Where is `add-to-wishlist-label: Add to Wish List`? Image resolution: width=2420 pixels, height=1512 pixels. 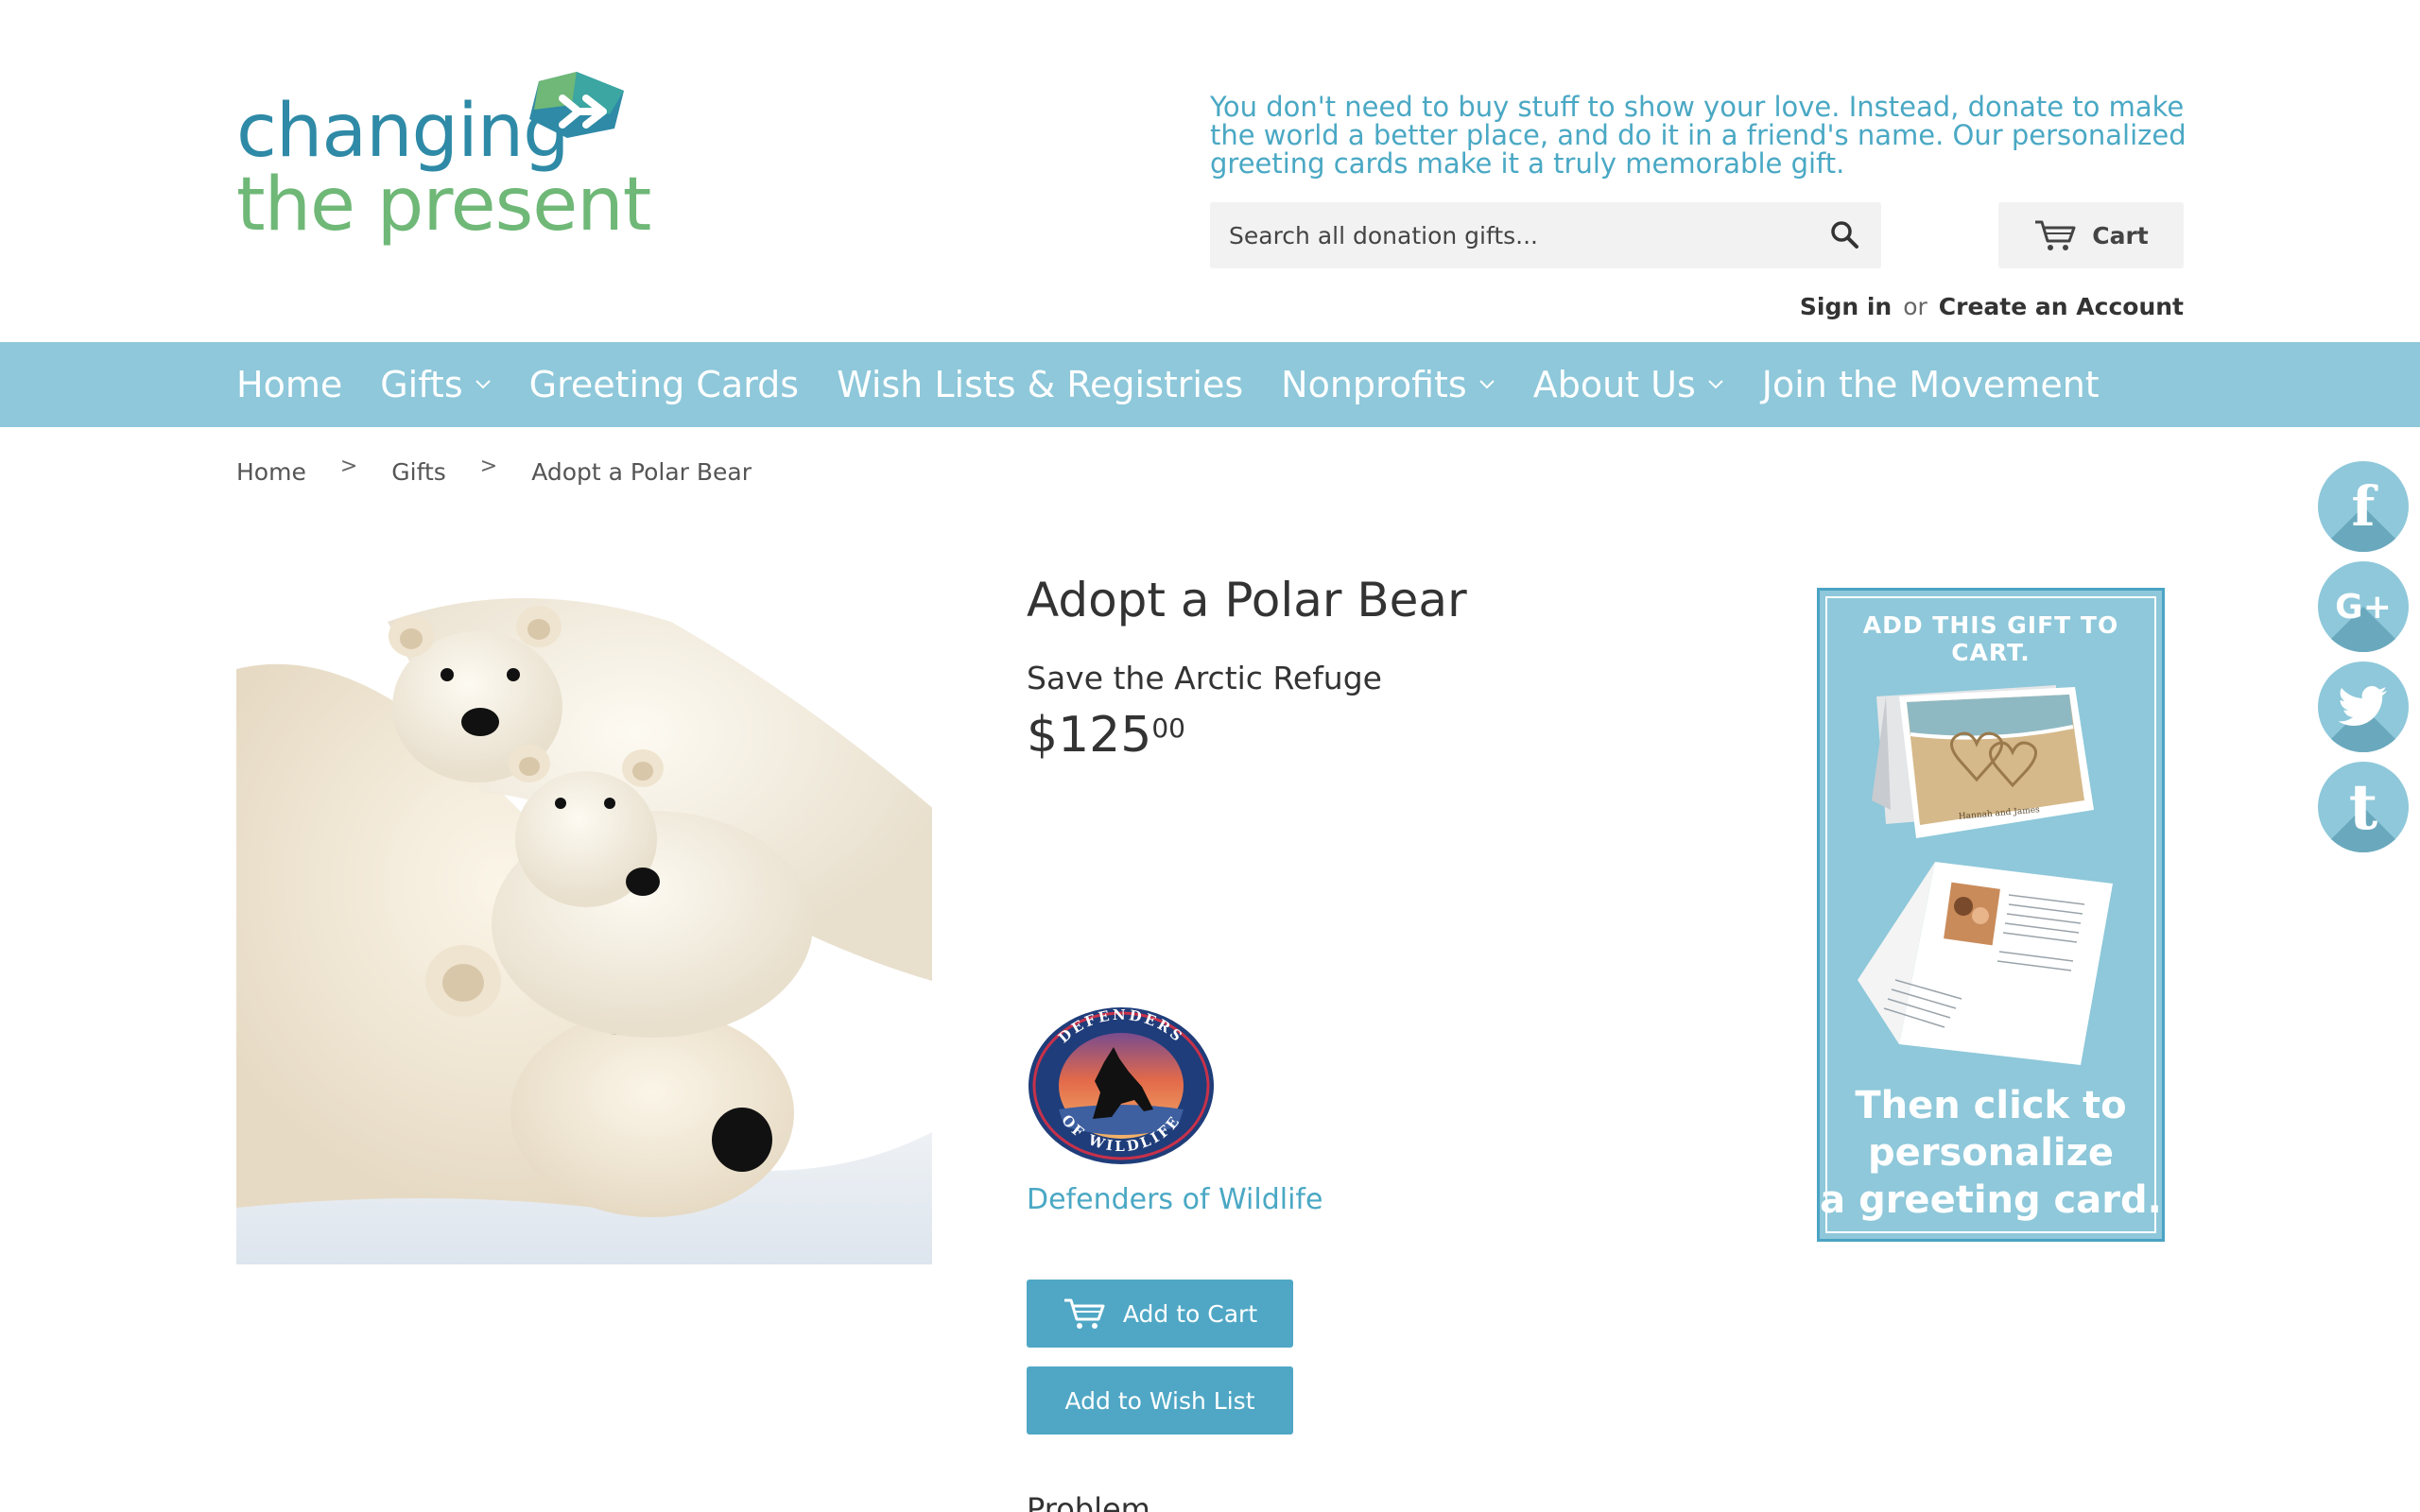 add-to-wishlist-label: Add to Wish List is located at coordinates (1160, 1400).